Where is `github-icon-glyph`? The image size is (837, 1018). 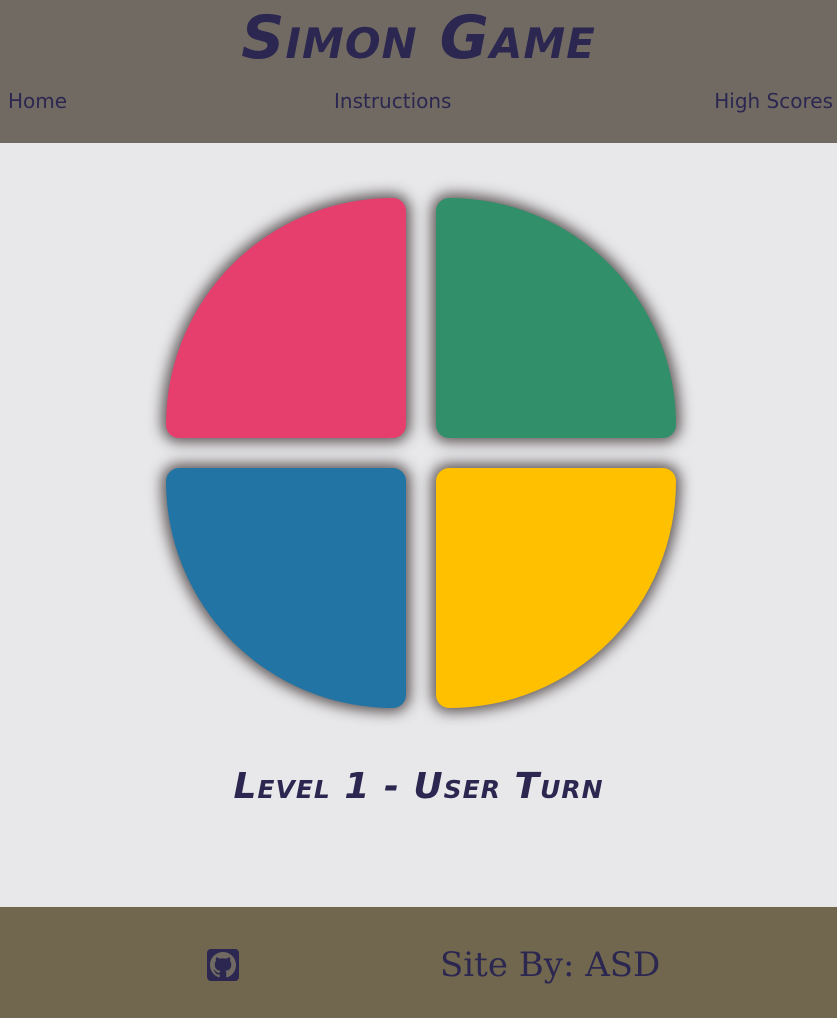
github-icon-glyph is located at coordinates (223, 965).